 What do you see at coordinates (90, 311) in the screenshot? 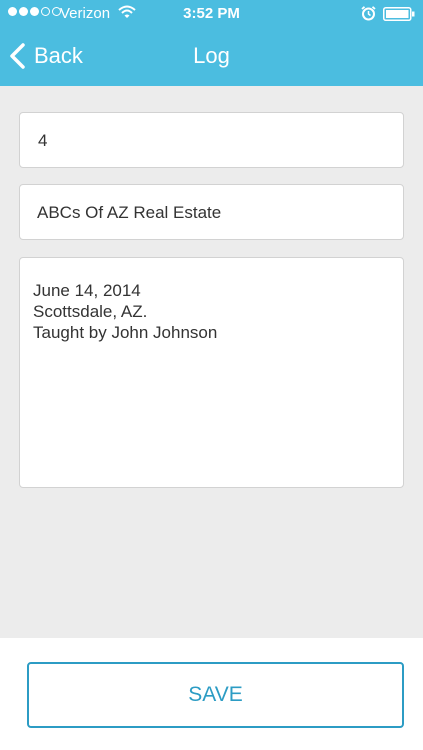
I see `notes-line: Scottsdale, AZ.` at bounding box center [90, 311].